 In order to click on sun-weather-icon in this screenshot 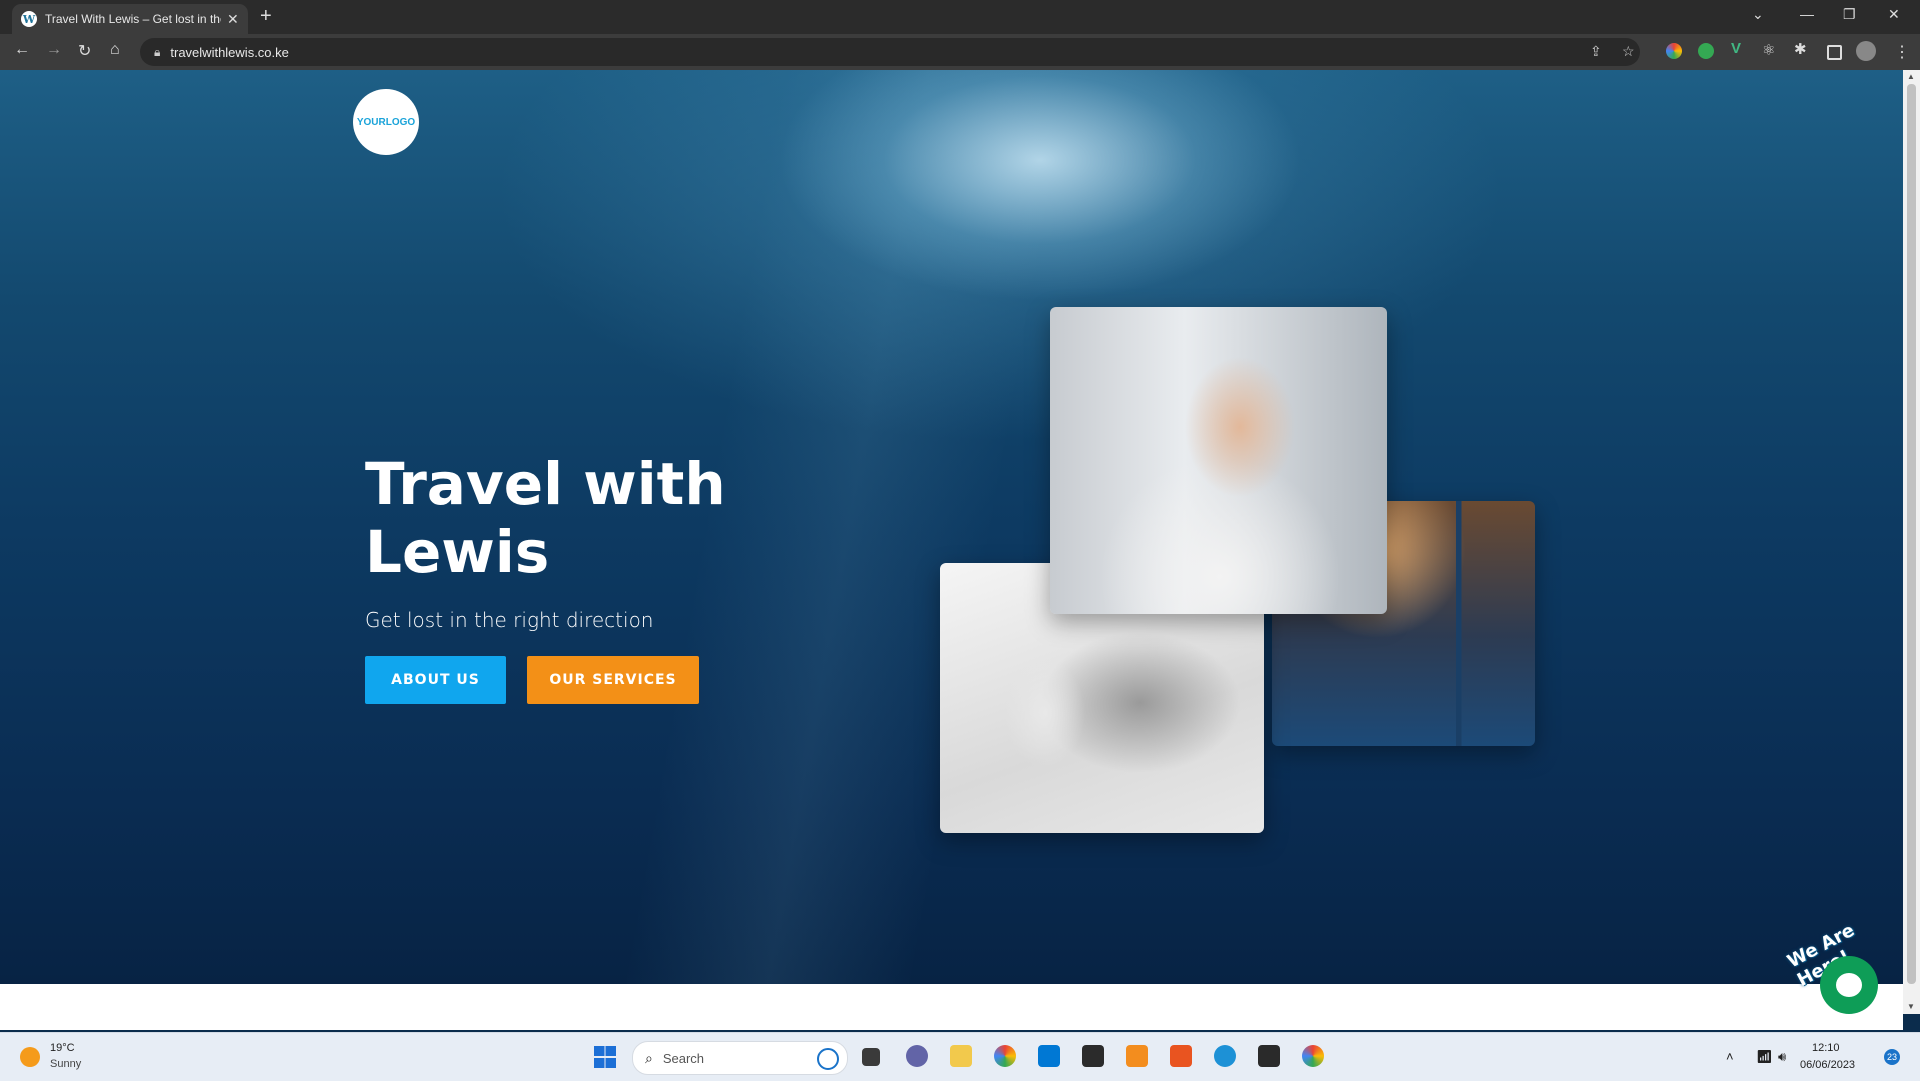, I will do `click(30, 1057)`.